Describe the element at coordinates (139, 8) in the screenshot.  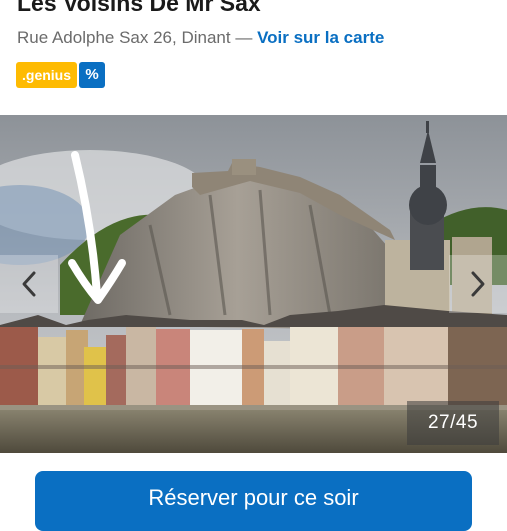
I see `hotel-name: Les Voisins De Mr Sax` at that location.